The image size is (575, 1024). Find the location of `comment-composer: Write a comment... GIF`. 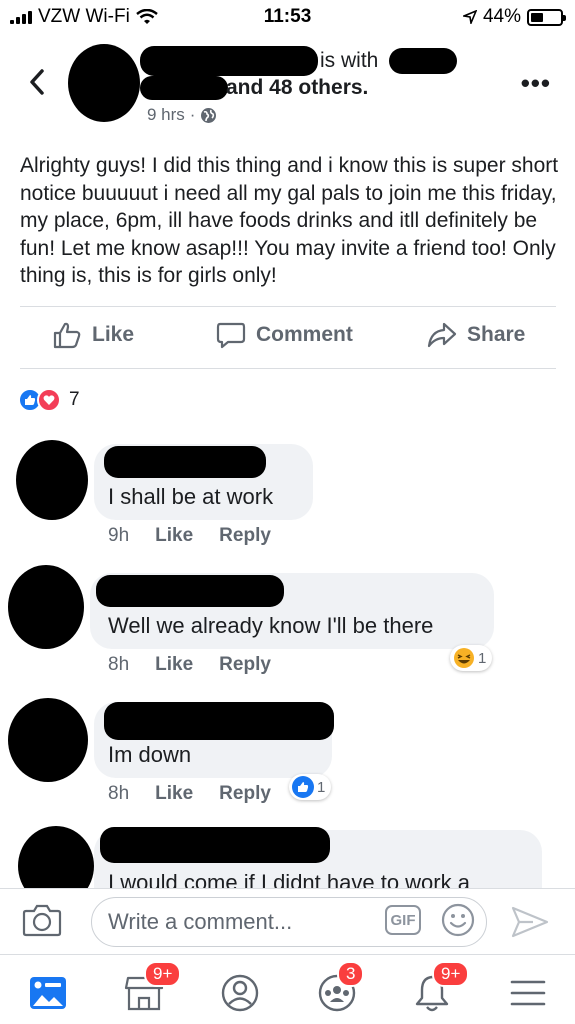

comment-composer: Write a comment... GIF is located at coordinates (287, 921).